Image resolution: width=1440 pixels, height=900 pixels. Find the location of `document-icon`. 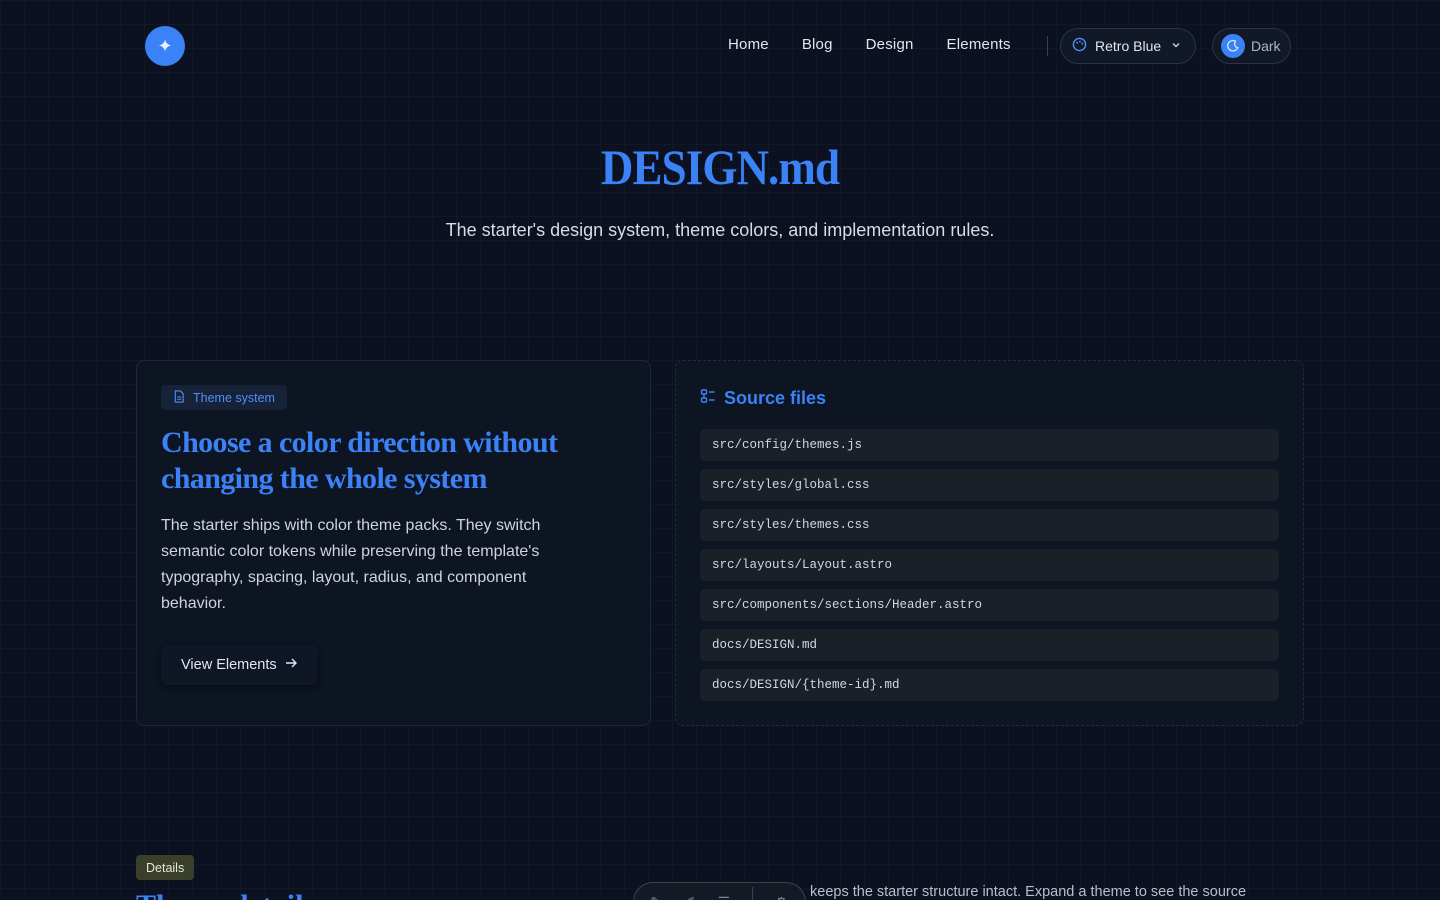

document-icon is located at coordinates (179, 397).